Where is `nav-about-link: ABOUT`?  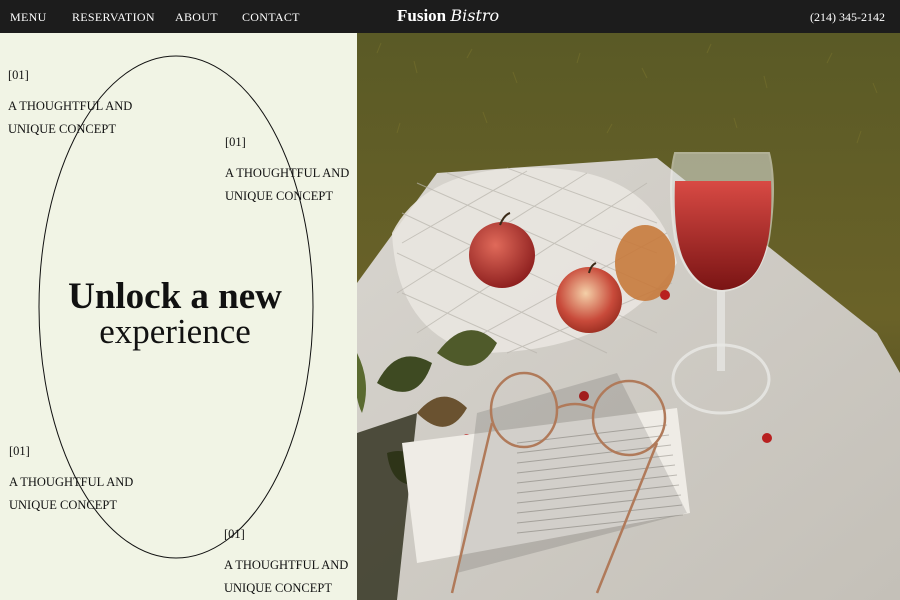
nav-about-link: ABOUT is located at coordinates (196, 17).